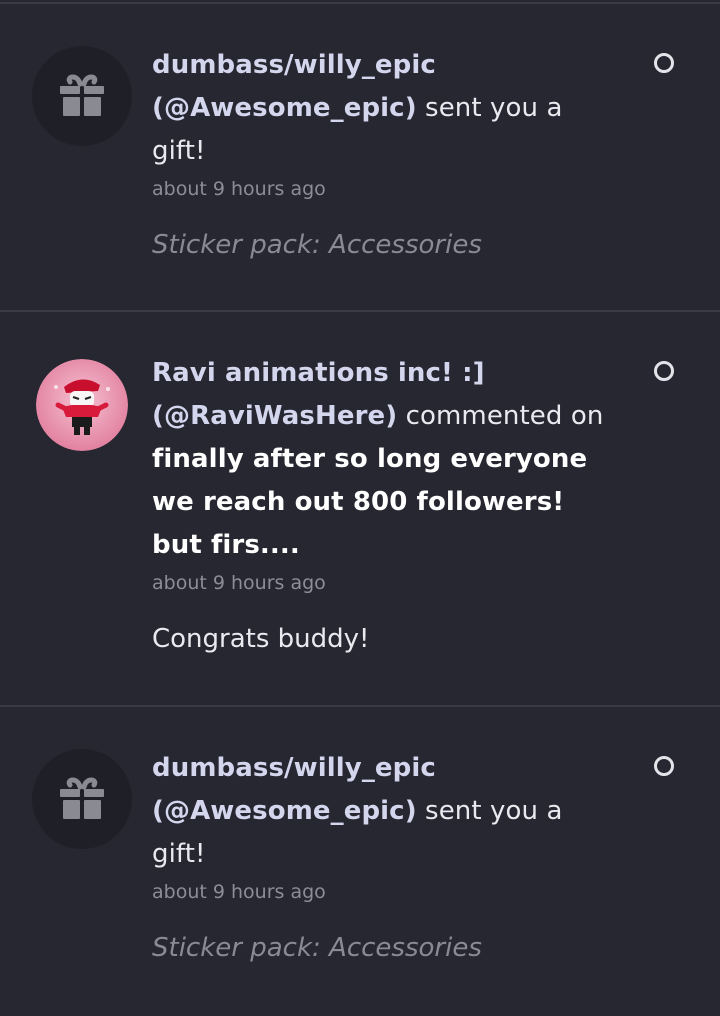 The image size is (720, 1016). Describe the element at coordinates (318, 373) in the screenshot. I see `sender-name: Ravi animations inc! :]` at that location.